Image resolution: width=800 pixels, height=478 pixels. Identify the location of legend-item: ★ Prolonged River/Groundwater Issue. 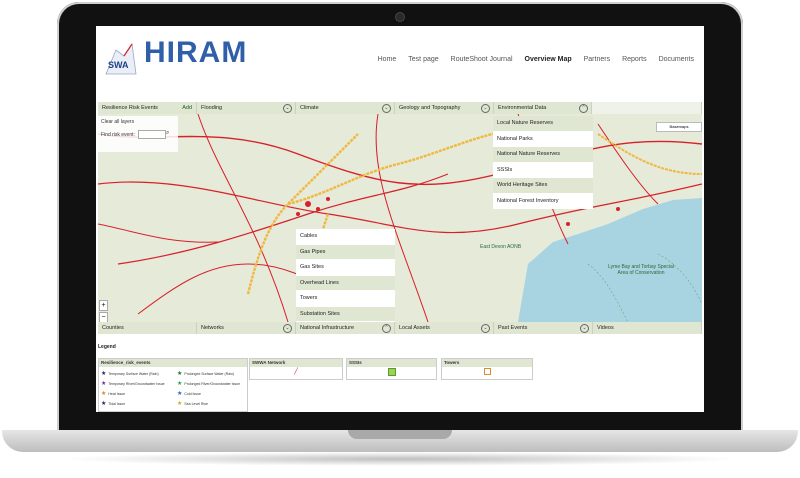
(213, 383).